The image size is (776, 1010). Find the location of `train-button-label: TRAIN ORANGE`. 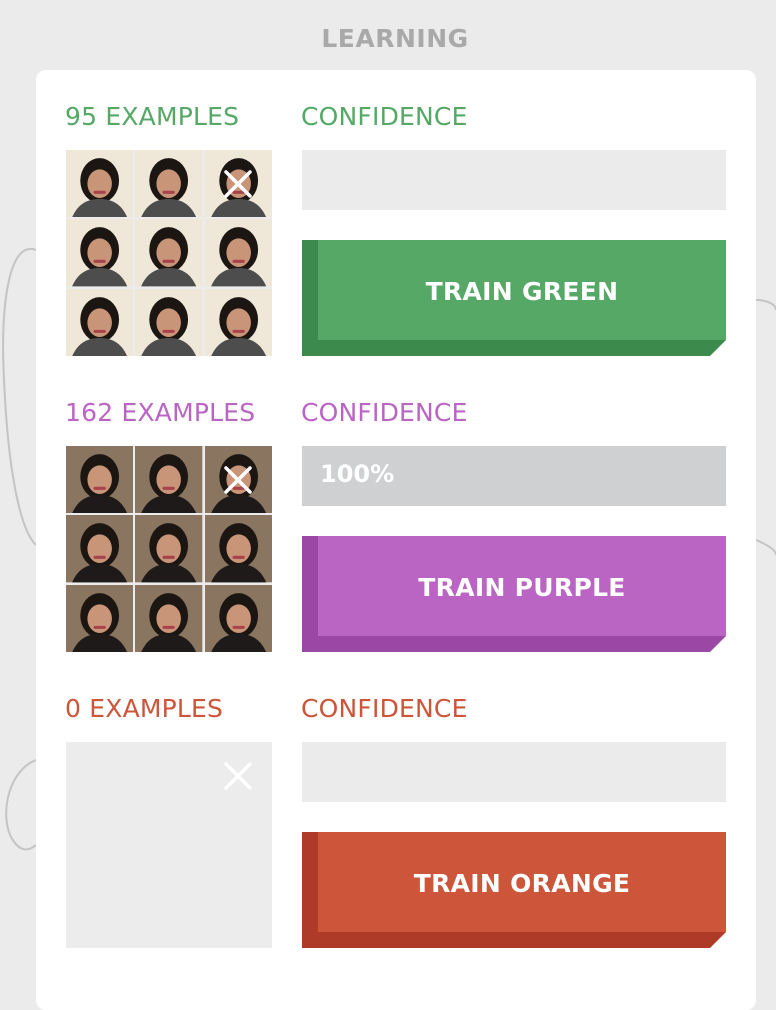

train-button-label: TRAIN ORANGE is located at coordinates (522, 883).